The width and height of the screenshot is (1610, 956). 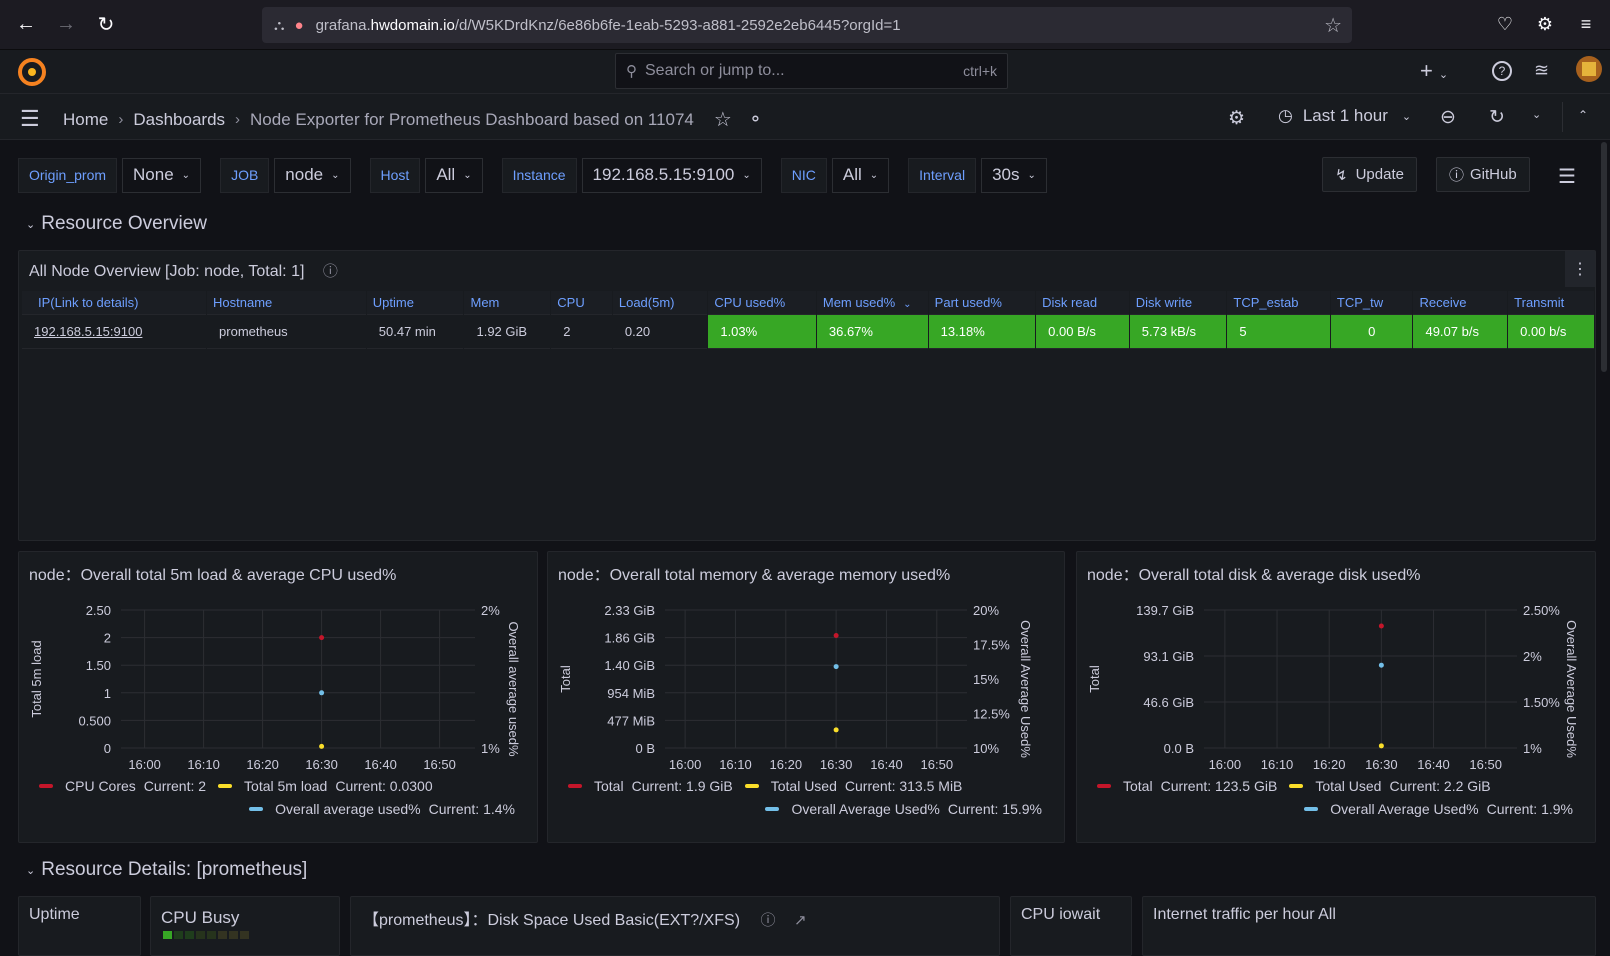 What do you see at coordinates (382, 809) in the screenshot?
I see `legend-item: Overall average used% Current: 1.4%` at bounding box center [382, 809].